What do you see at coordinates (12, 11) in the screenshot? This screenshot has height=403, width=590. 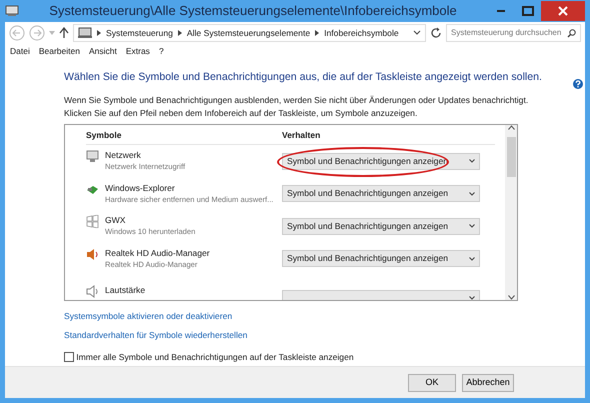 I see `window-icon` at bounding box center [12, 11].